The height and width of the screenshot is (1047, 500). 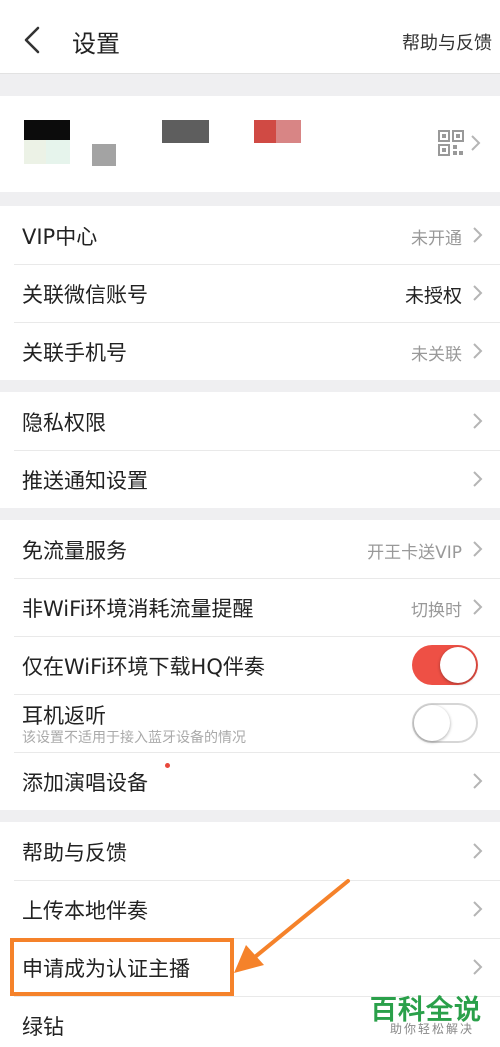 What do you see at coordinates (250, 144) in the screenshot?
I see `profile-card` at bounding box center [250, 144].